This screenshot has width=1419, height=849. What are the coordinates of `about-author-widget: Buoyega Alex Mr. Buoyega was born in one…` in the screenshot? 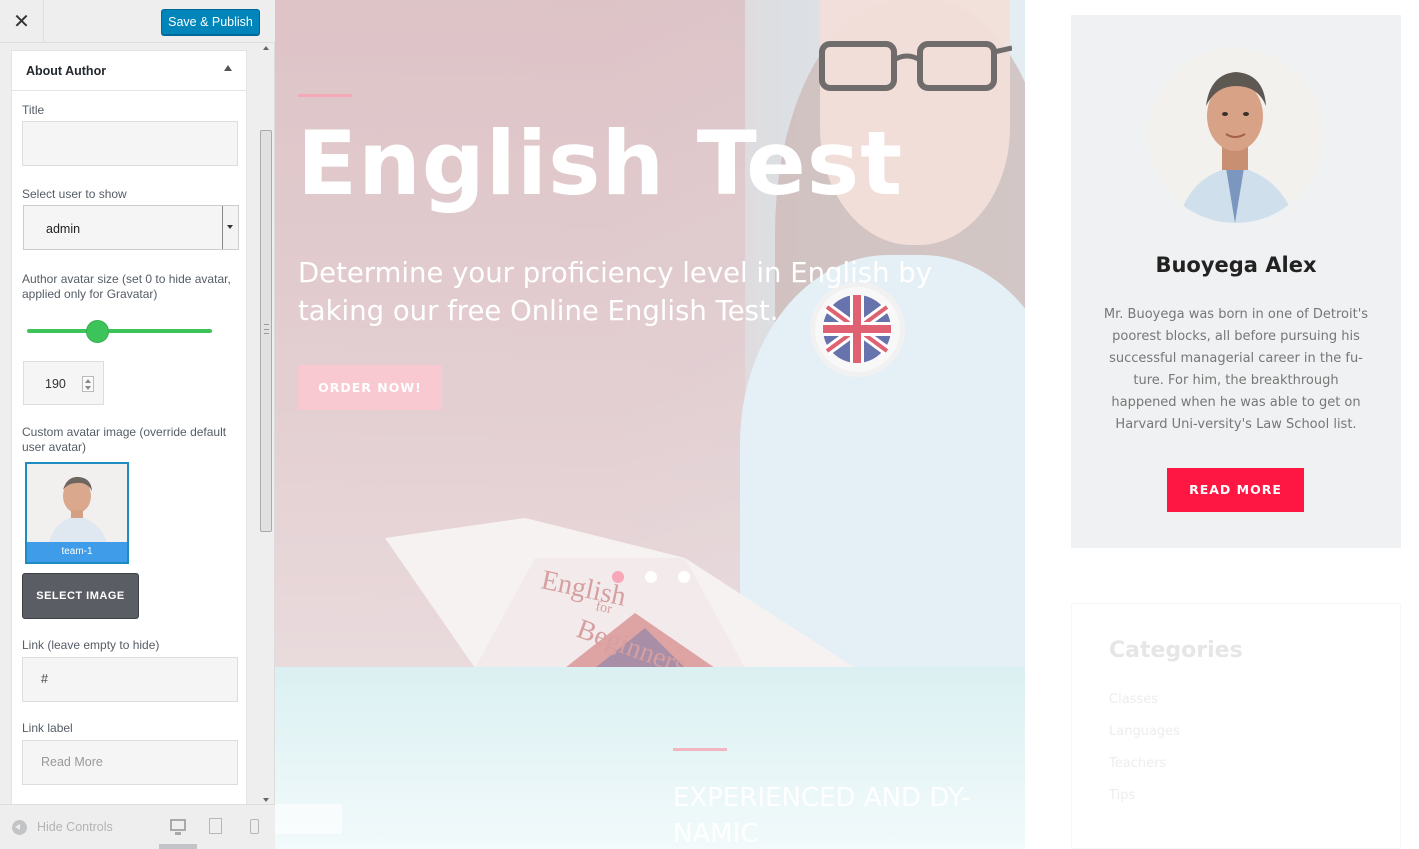 It's located at (1236, 281).